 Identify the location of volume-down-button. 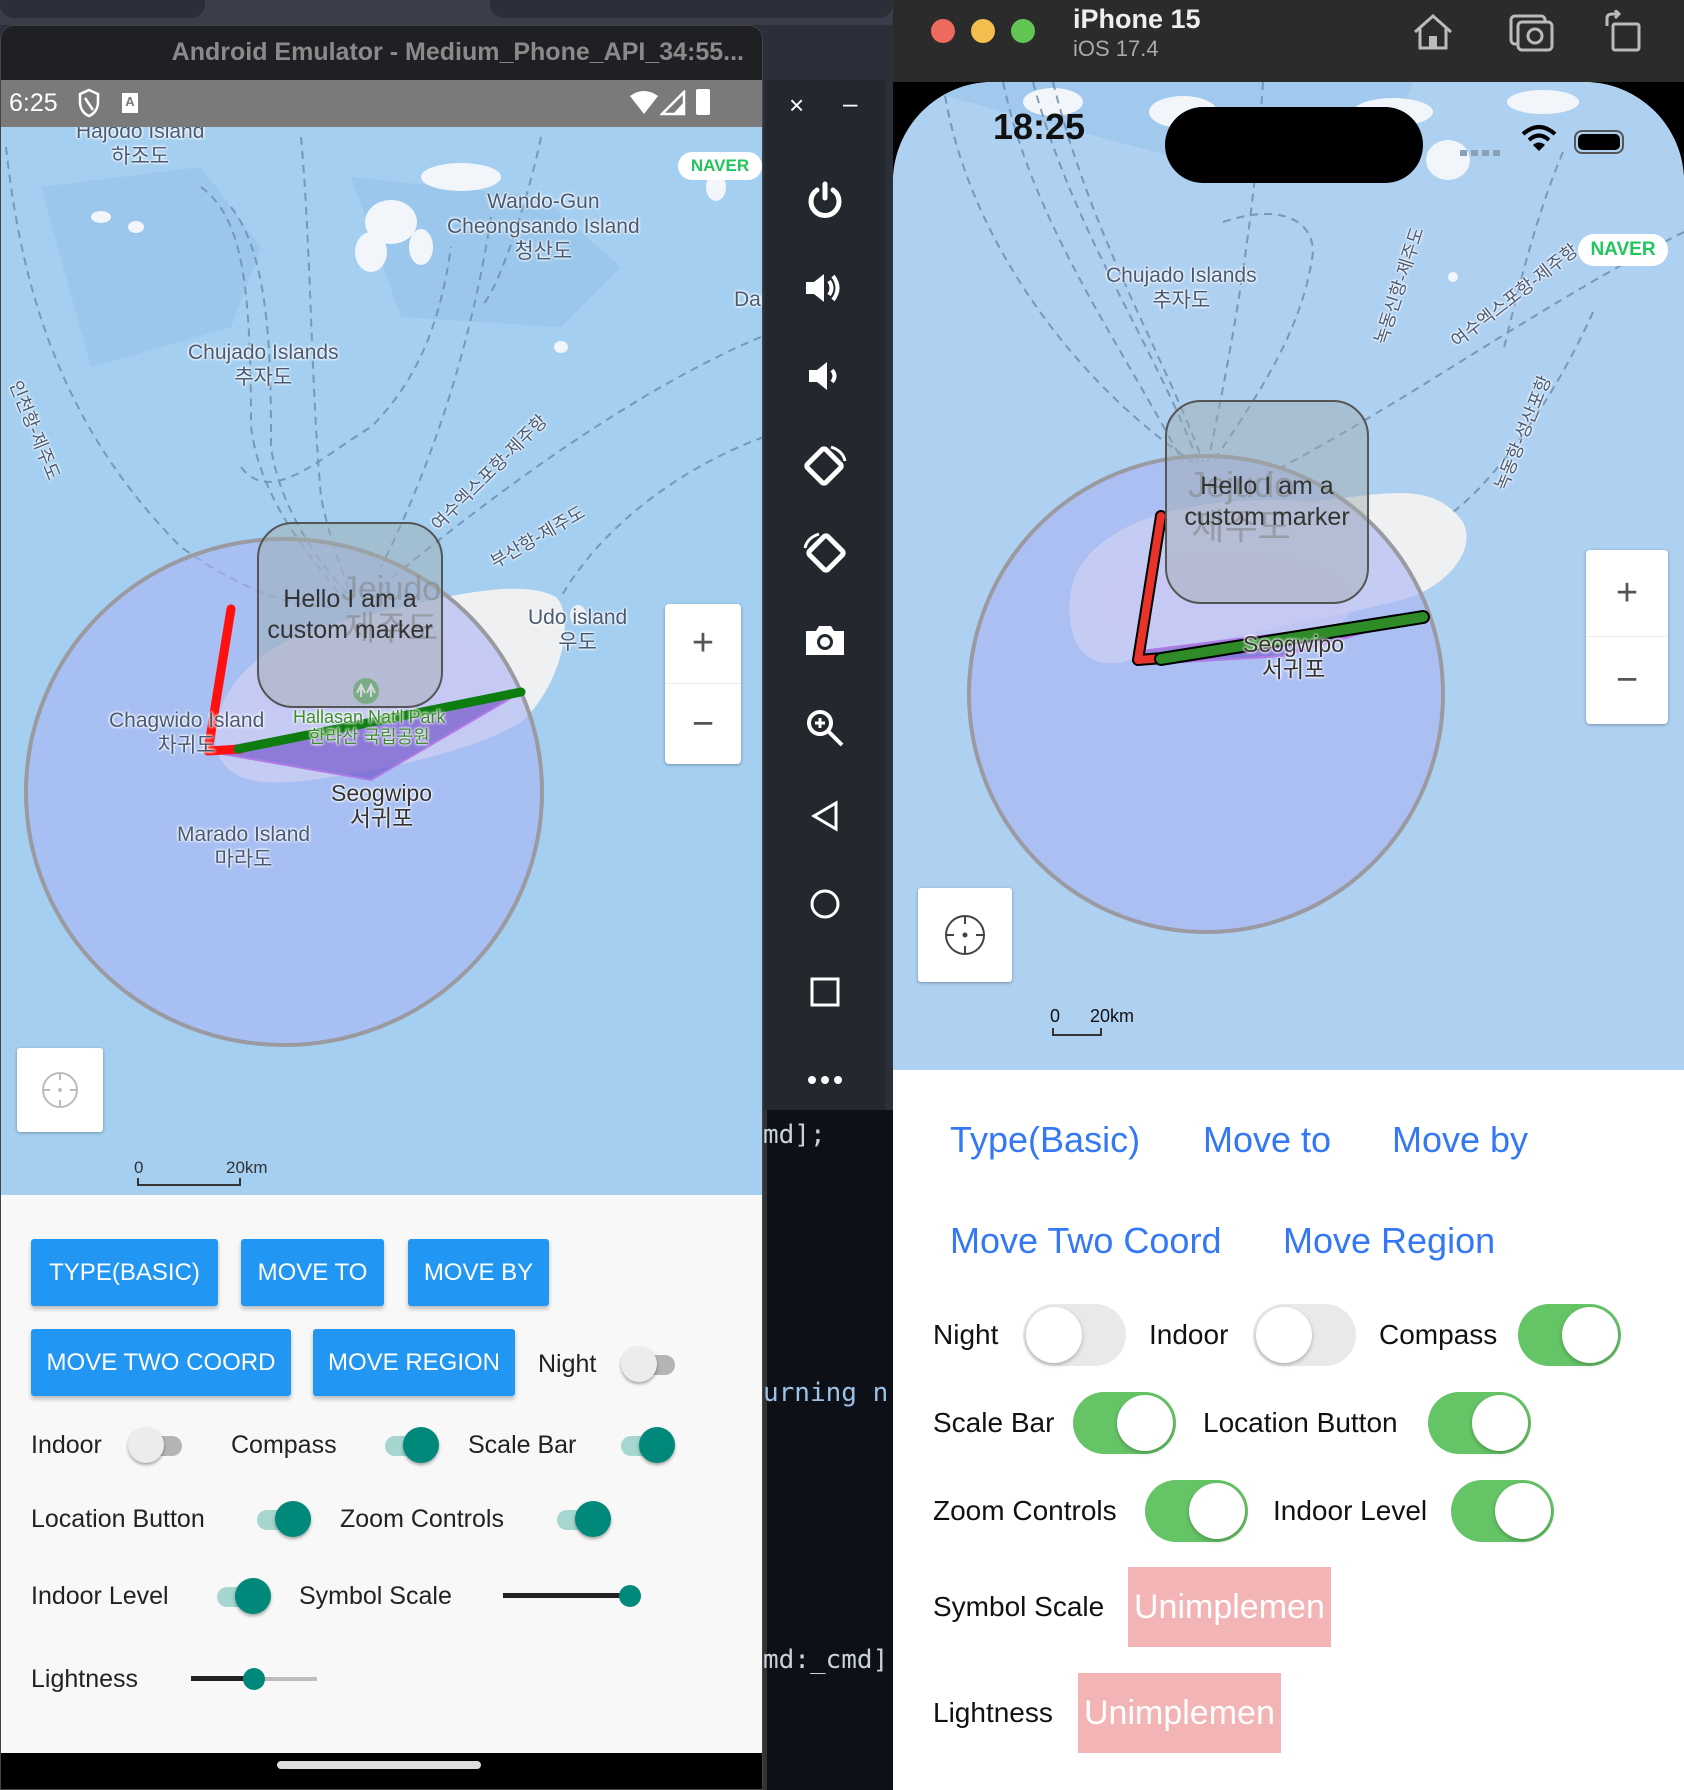
(825, 376).